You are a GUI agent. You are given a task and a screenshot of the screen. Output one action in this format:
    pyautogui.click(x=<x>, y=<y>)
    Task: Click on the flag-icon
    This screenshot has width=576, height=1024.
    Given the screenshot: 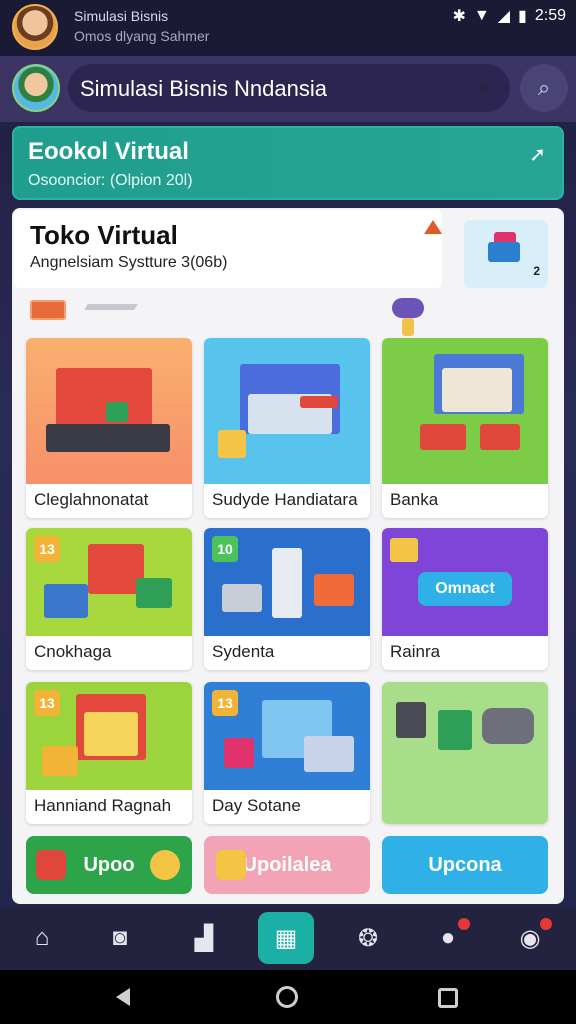 What is the action you would take?
    pyautogui.click(x=48, y=310)
    